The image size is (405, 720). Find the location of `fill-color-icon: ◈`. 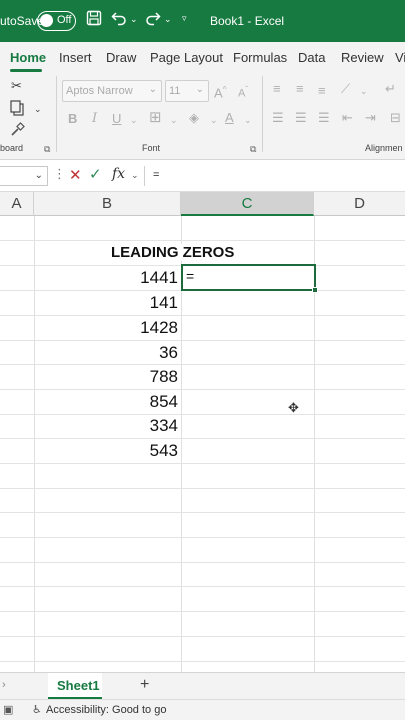

fill-color-icon: ◈ is located at coordinates (194, 118).